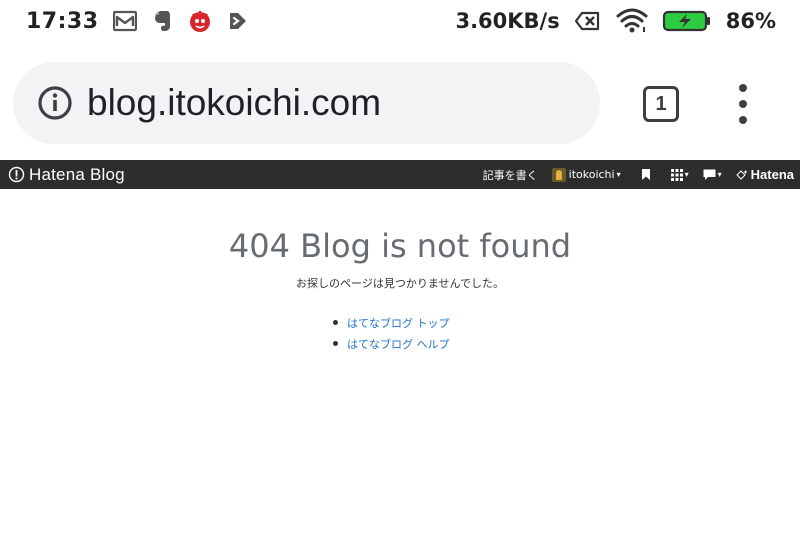  What do you see at coordinates (400, 283) in the screenshot?
I see `error-message: お探しのページは見つかりませんでした。` at bounding box center [400, 283].